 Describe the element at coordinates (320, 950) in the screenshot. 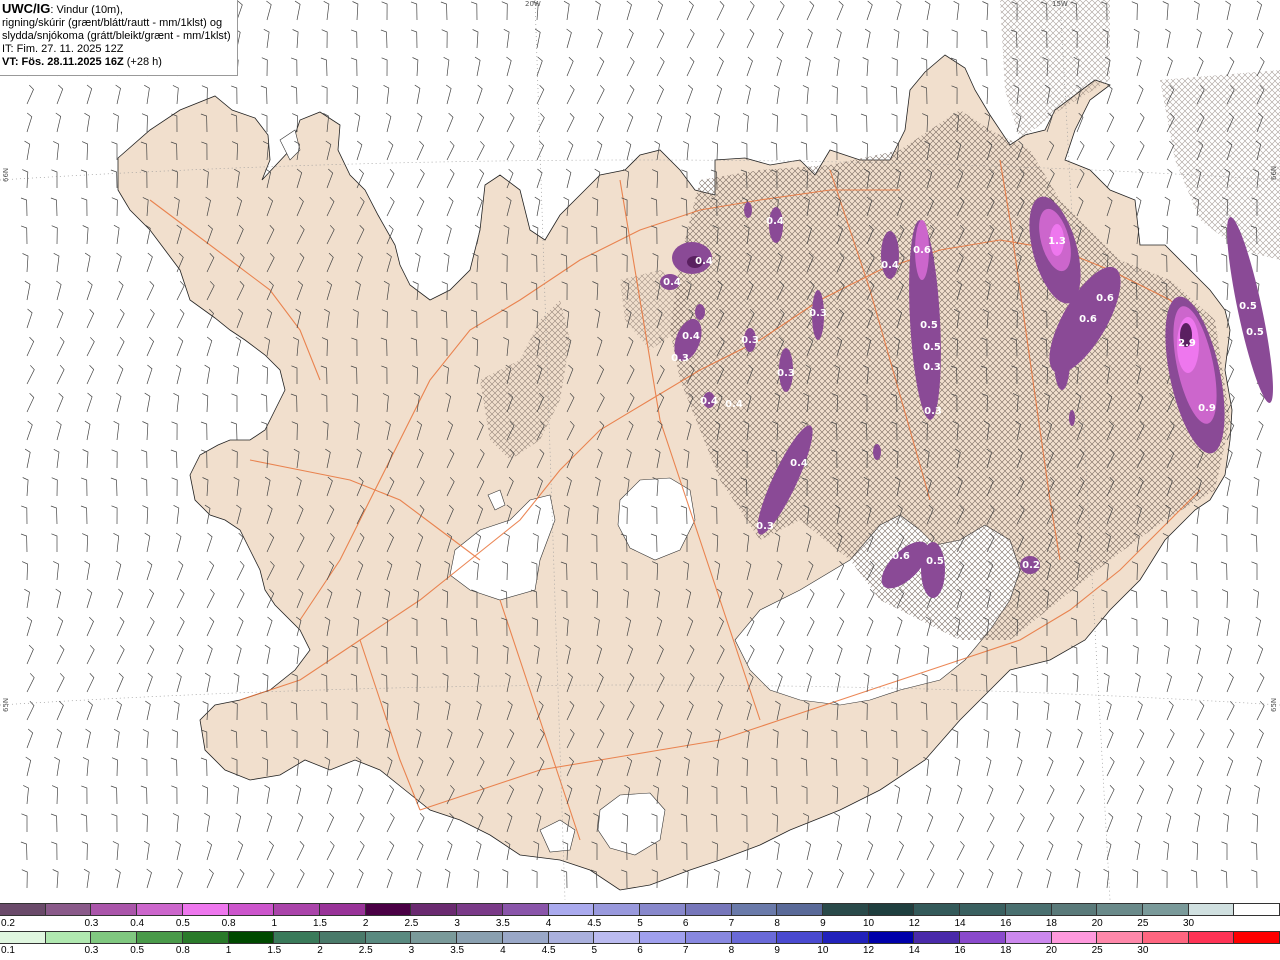

I see `legend-tick-label: 2` at that location.